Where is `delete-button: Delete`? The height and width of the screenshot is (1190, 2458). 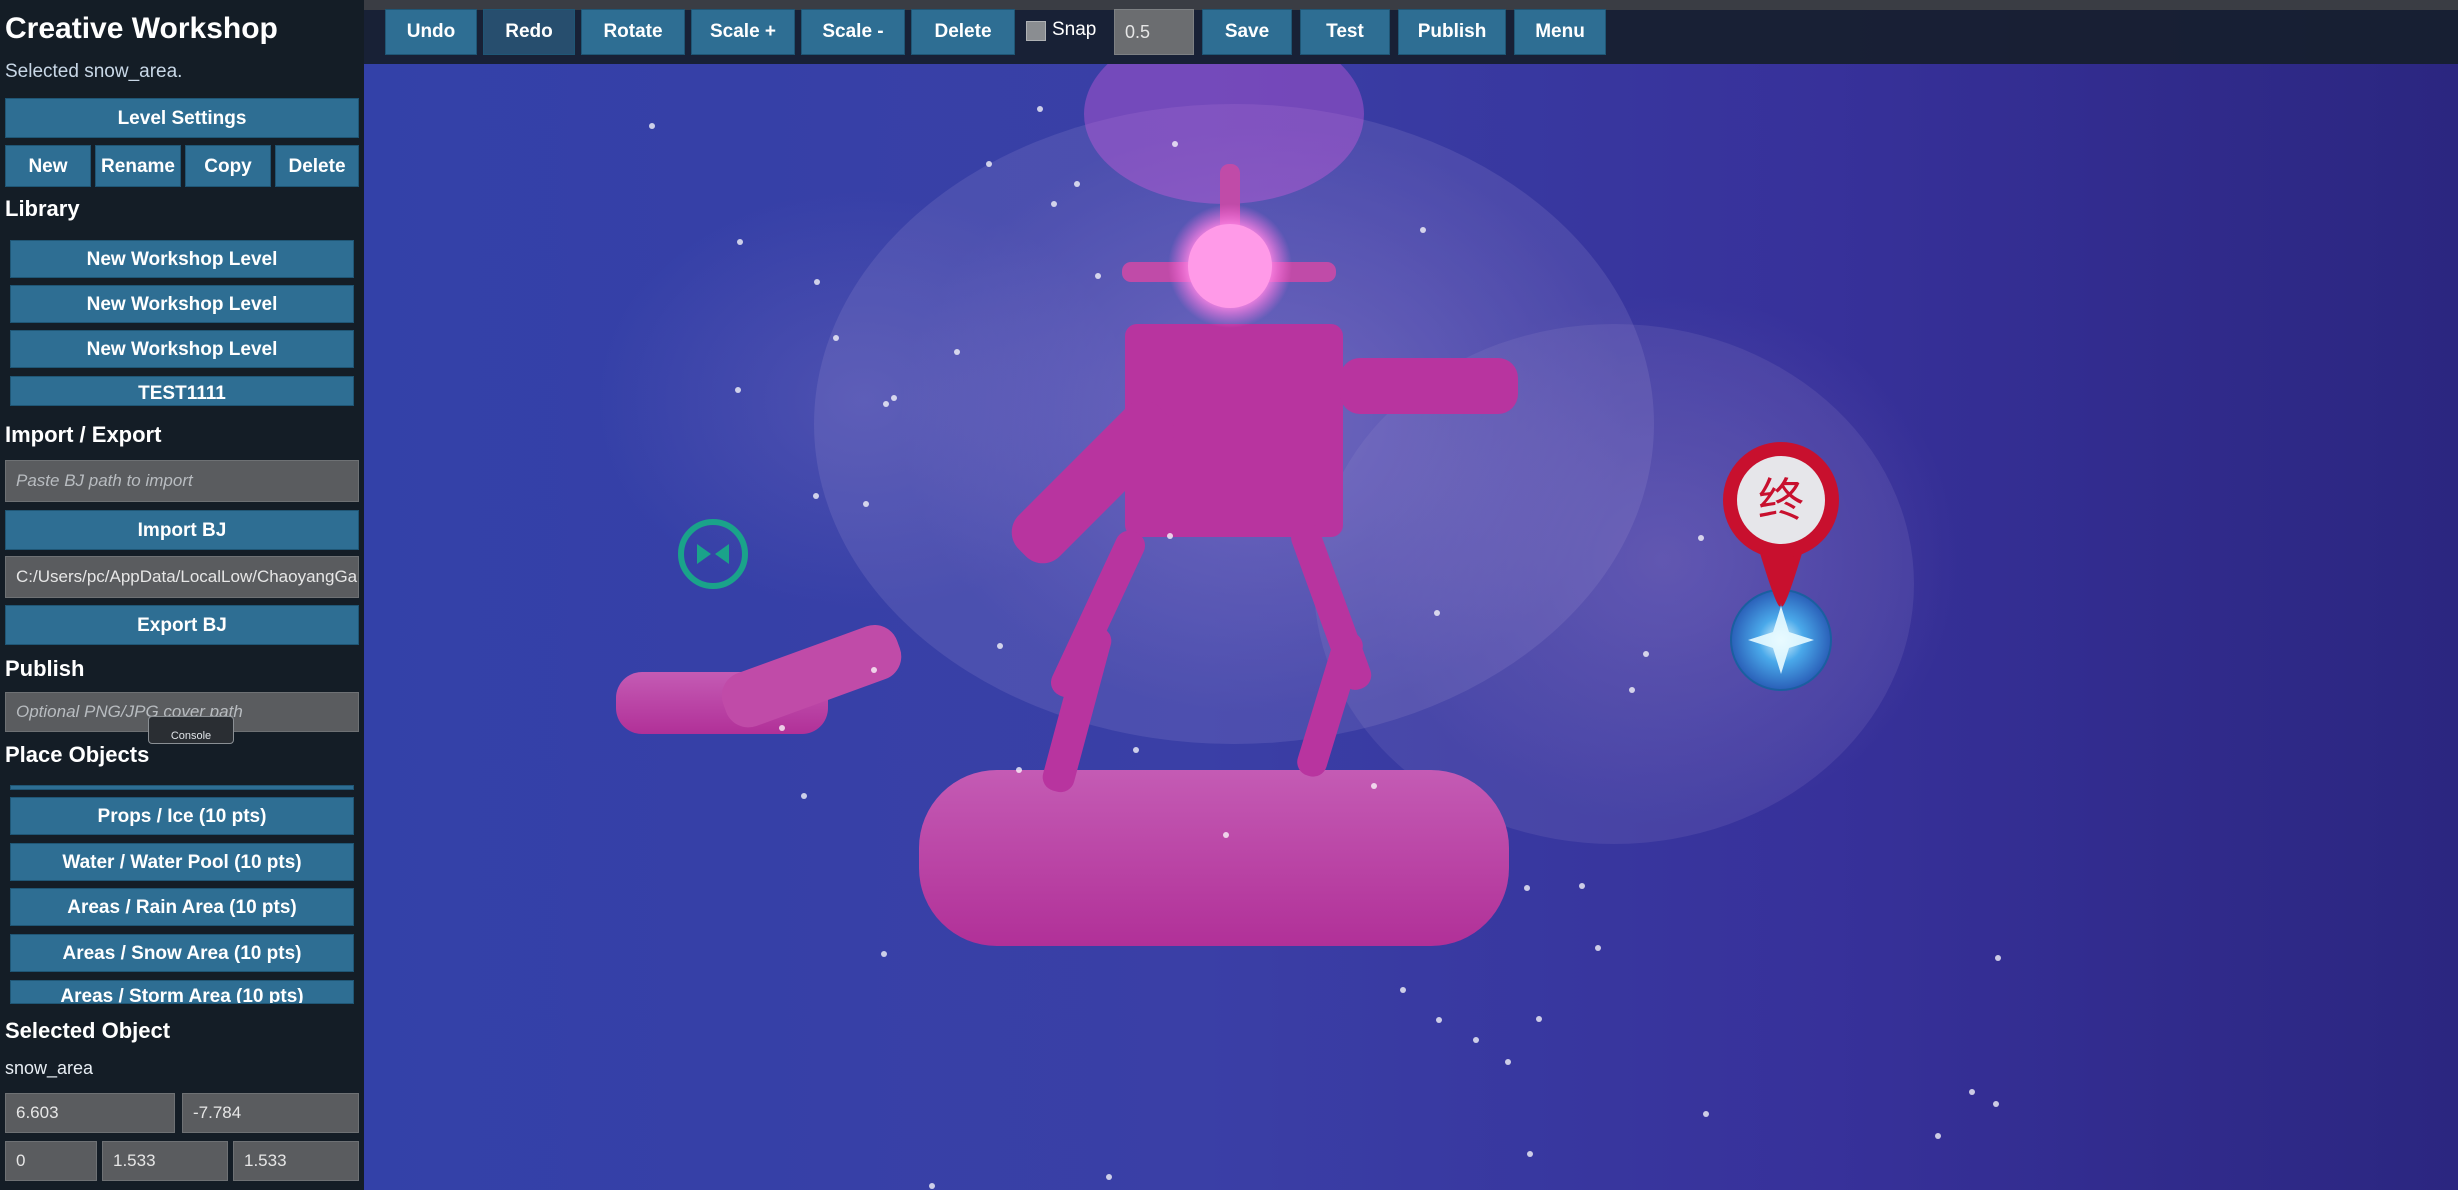
delete-button: Delete is located at coordinates (963, 32).